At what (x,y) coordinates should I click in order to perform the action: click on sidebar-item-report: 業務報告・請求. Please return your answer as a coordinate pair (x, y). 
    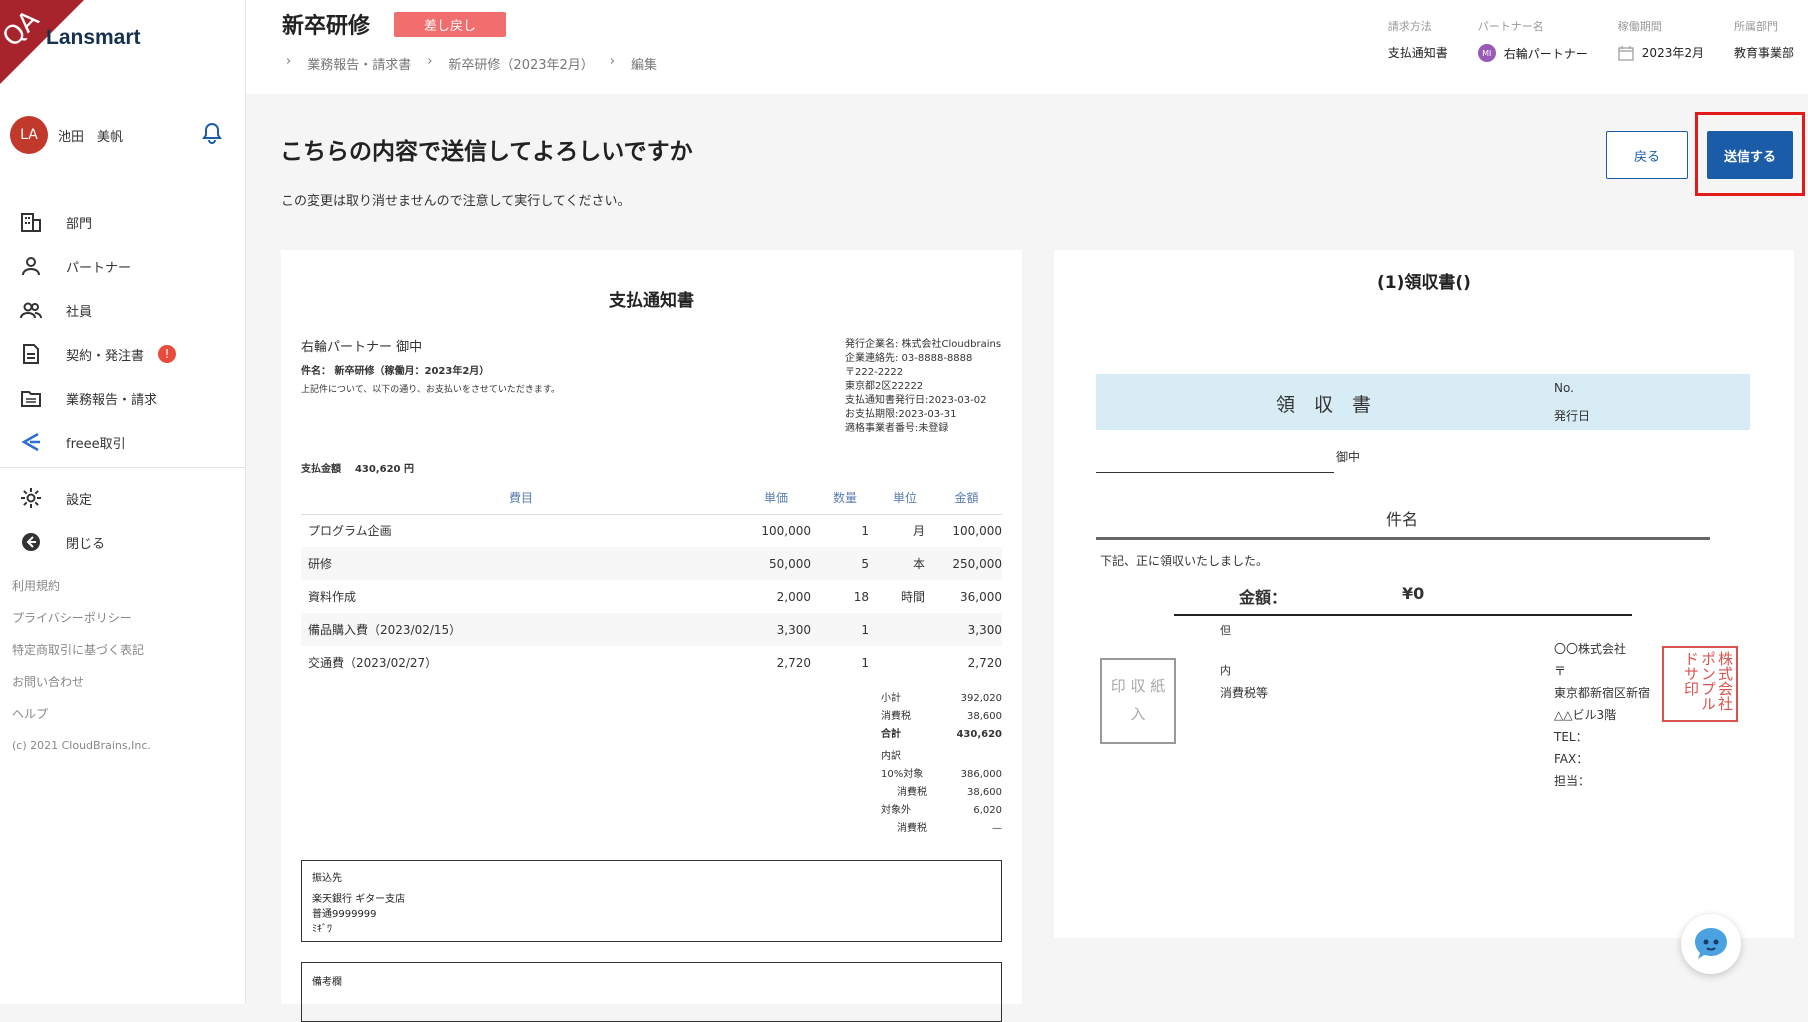
    Looking at the image, I should click on (125, 398).